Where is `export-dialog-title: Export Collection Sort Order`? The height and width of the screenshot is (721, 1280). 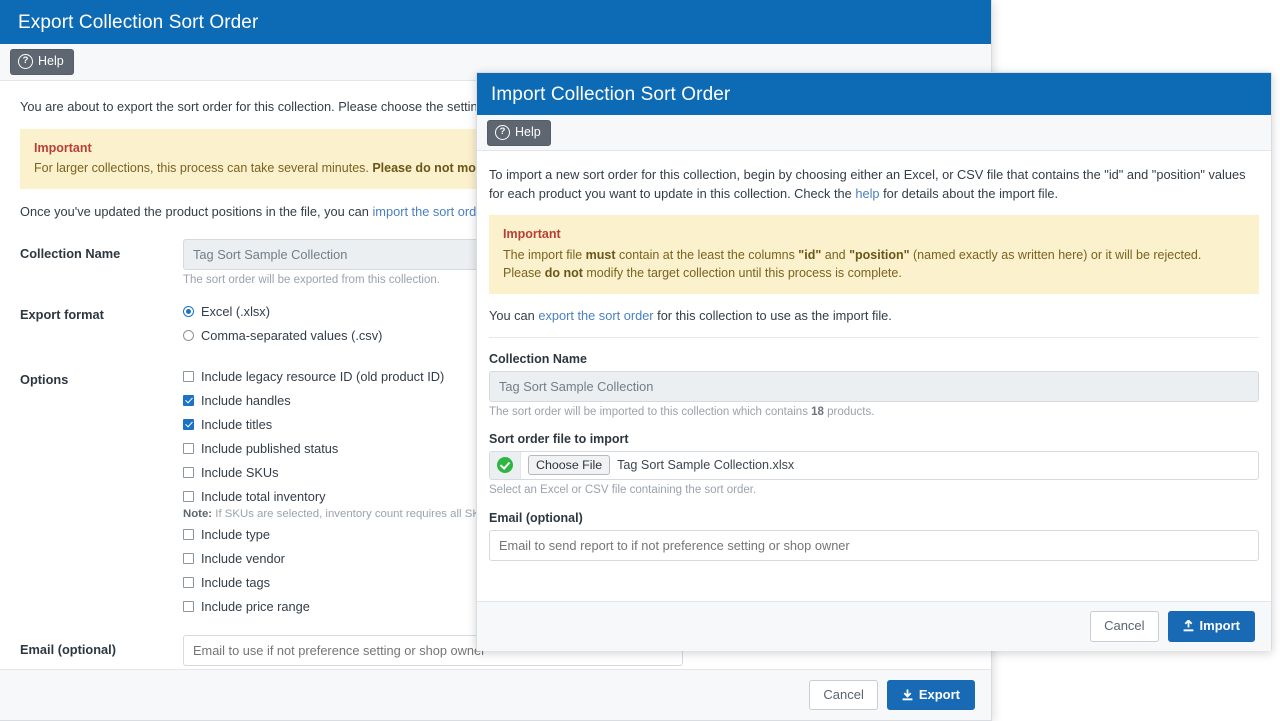
export-dialog-title: Export Collection Sort Order is located at coordinates (138, 22).